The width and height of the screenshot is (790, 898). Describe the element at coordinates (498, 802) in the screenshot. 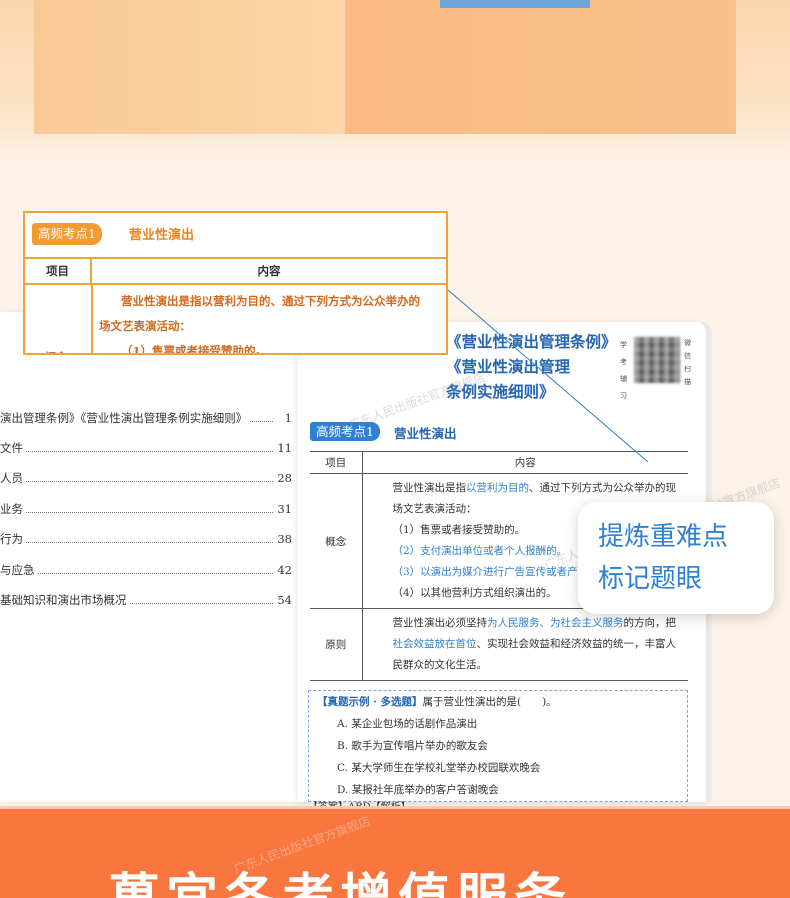

I see `answer-line: 【答案】ABD【解析】` at that location.